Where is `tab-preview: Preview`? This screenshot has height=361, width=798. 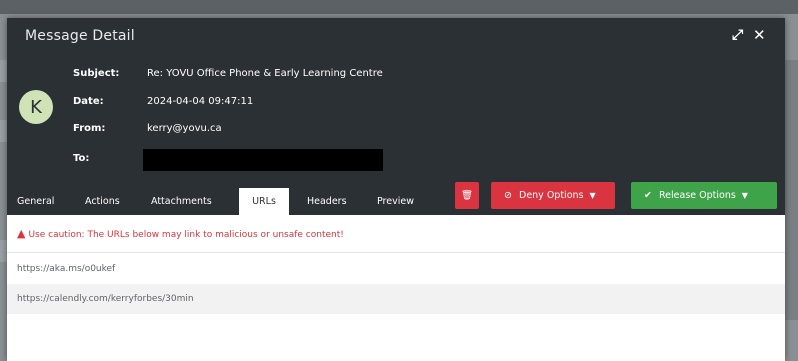 tab-preview: Preview is located at coordinates (395, 201).